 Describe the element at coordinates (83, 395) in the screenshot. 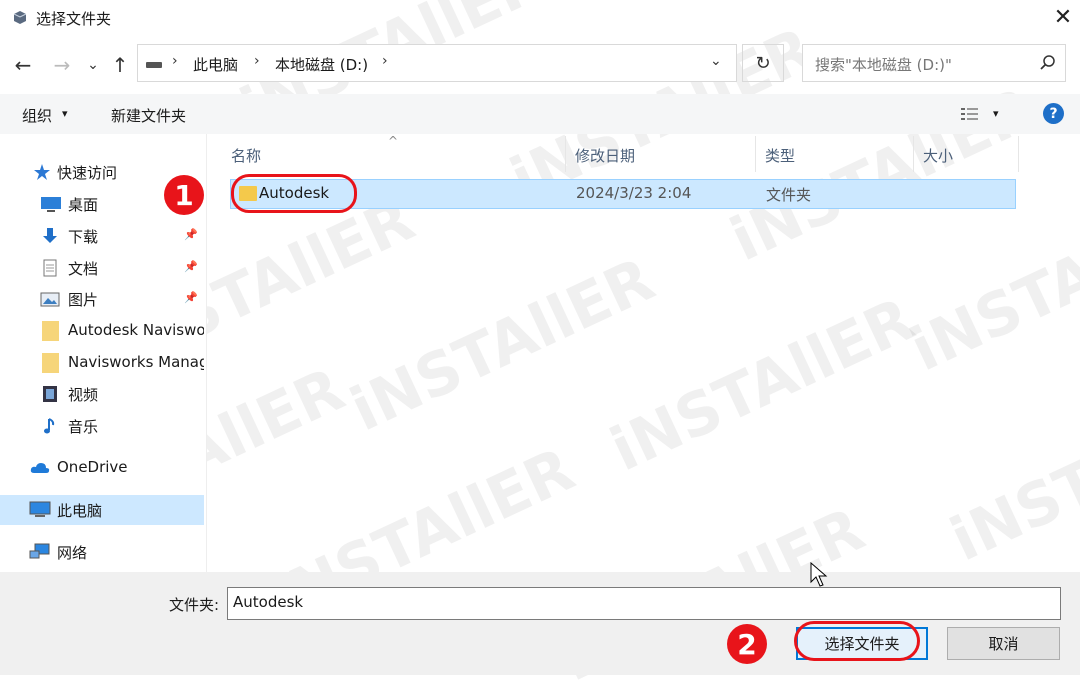

I see `sidebar-item-label: 视频` at that location.